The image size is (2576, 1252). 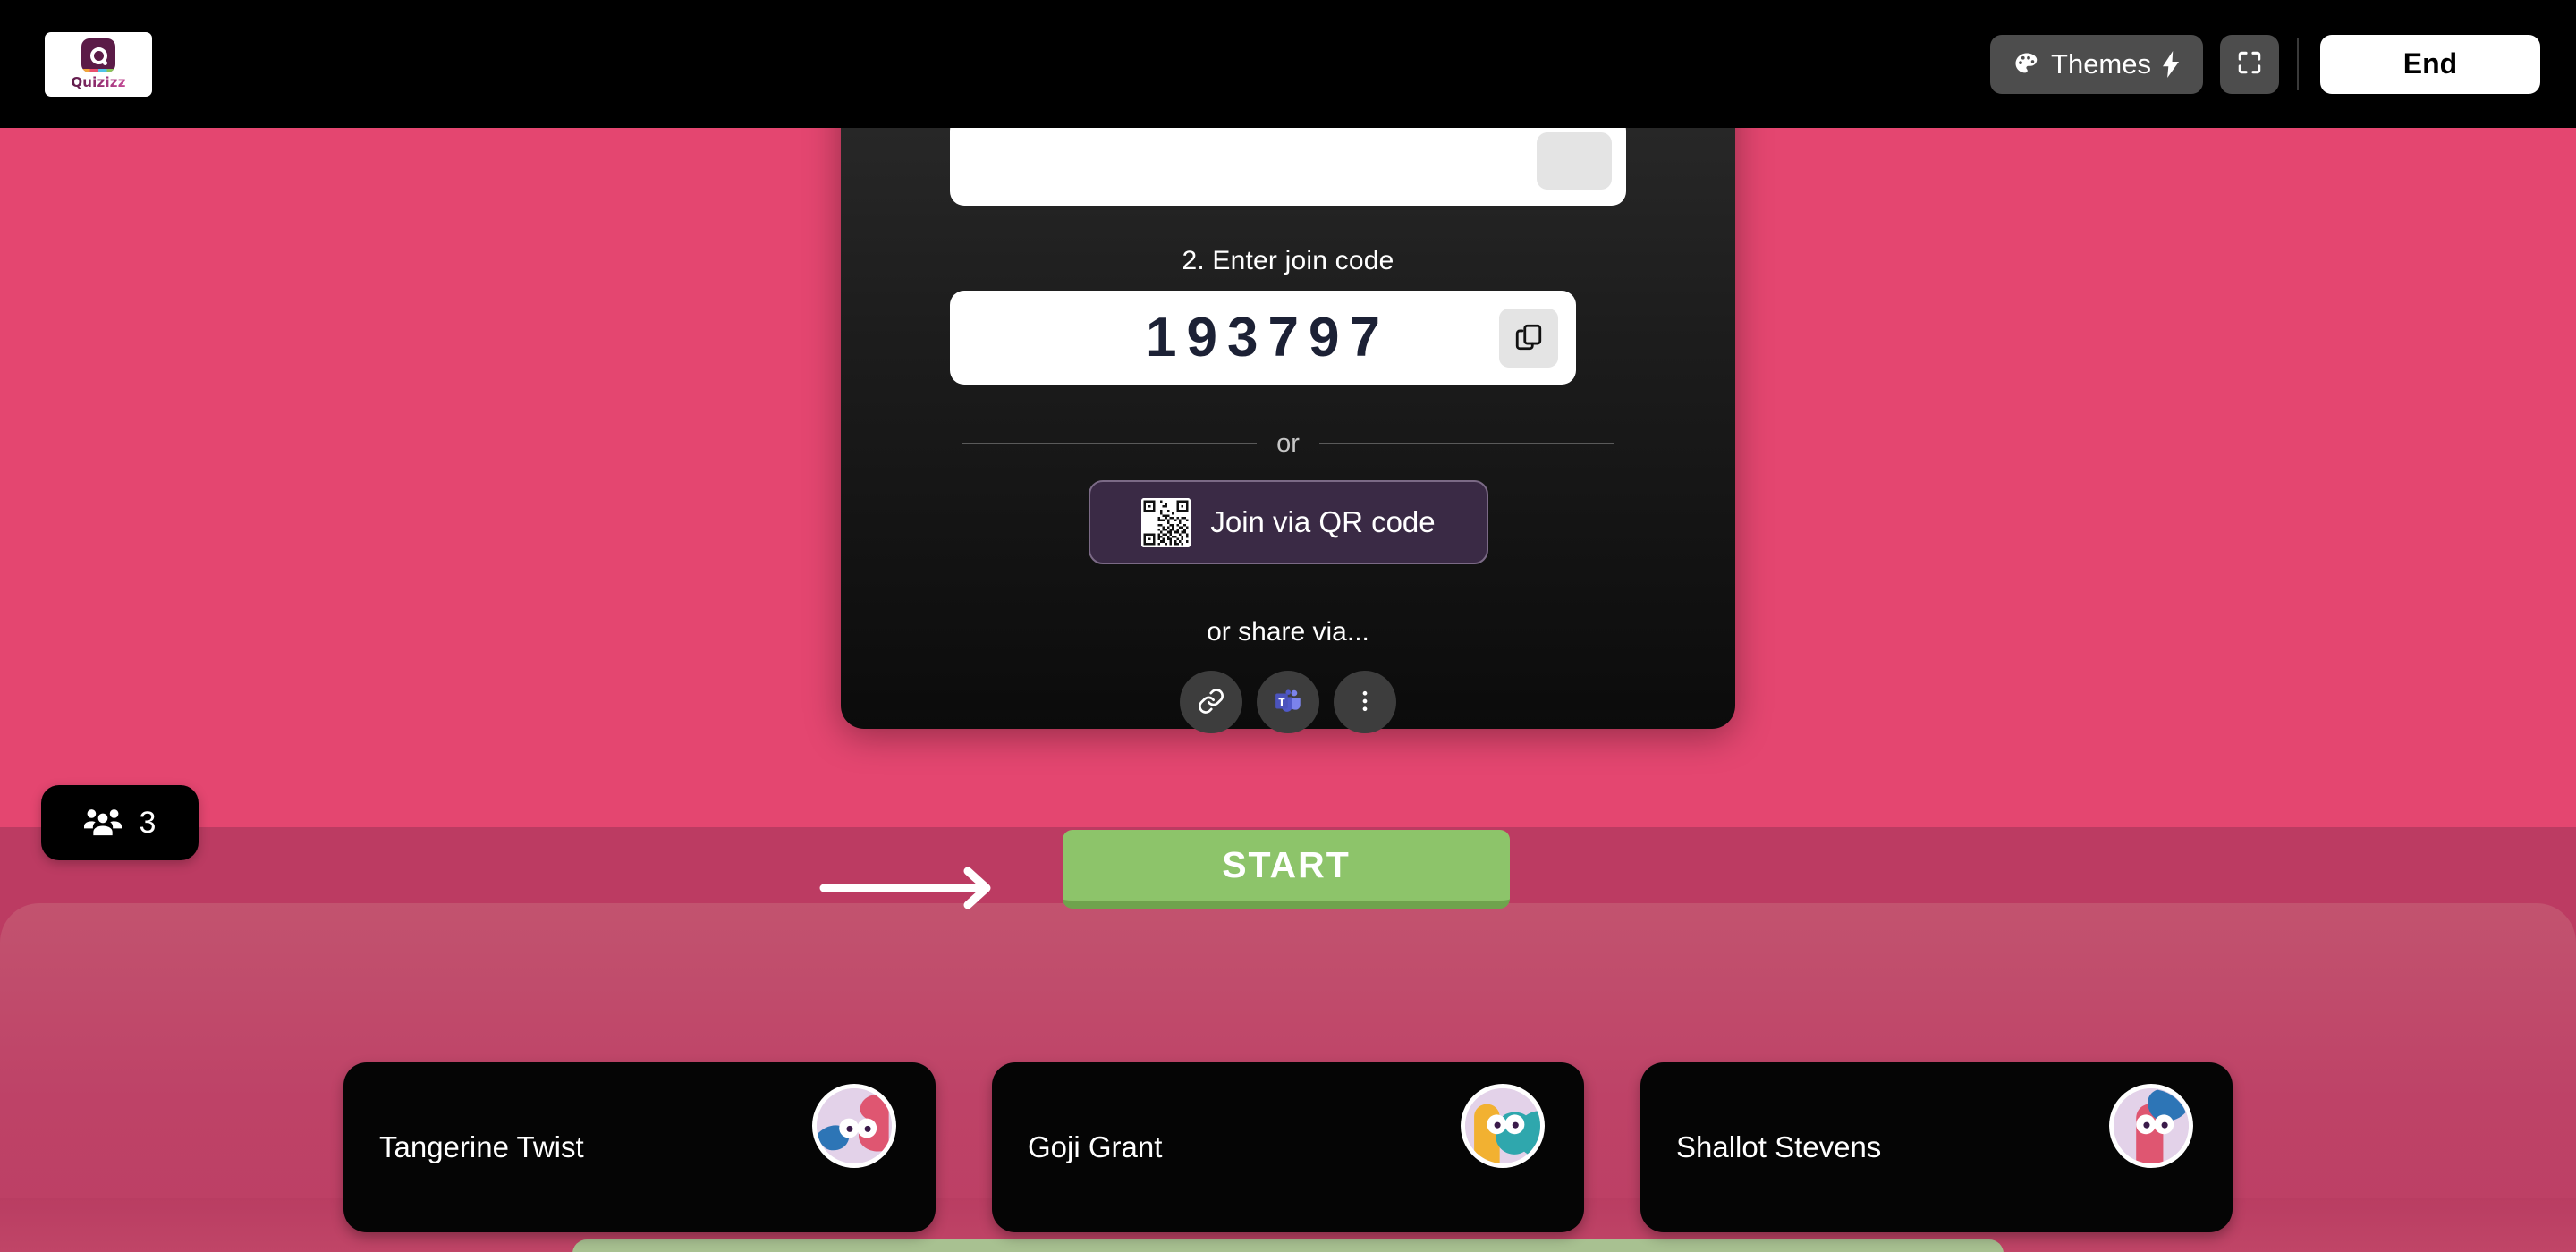 I want to click on player-card: Goji Grant, so click(x=1288, y=1147).